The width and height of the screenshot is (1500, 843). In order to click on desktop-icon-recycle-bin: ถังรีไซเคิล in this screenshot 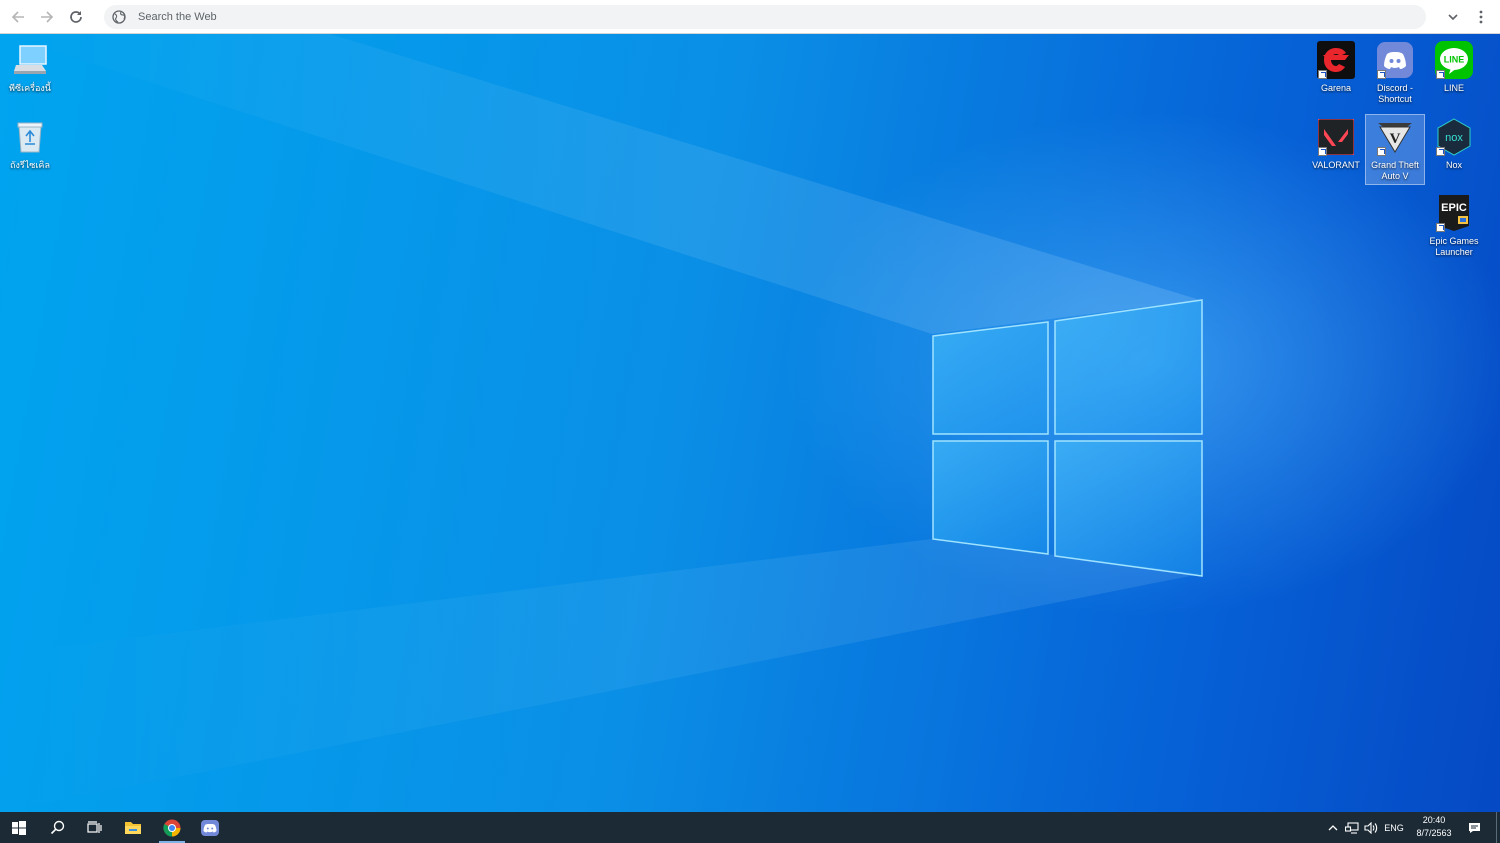, I will do `click(30, 144)`.